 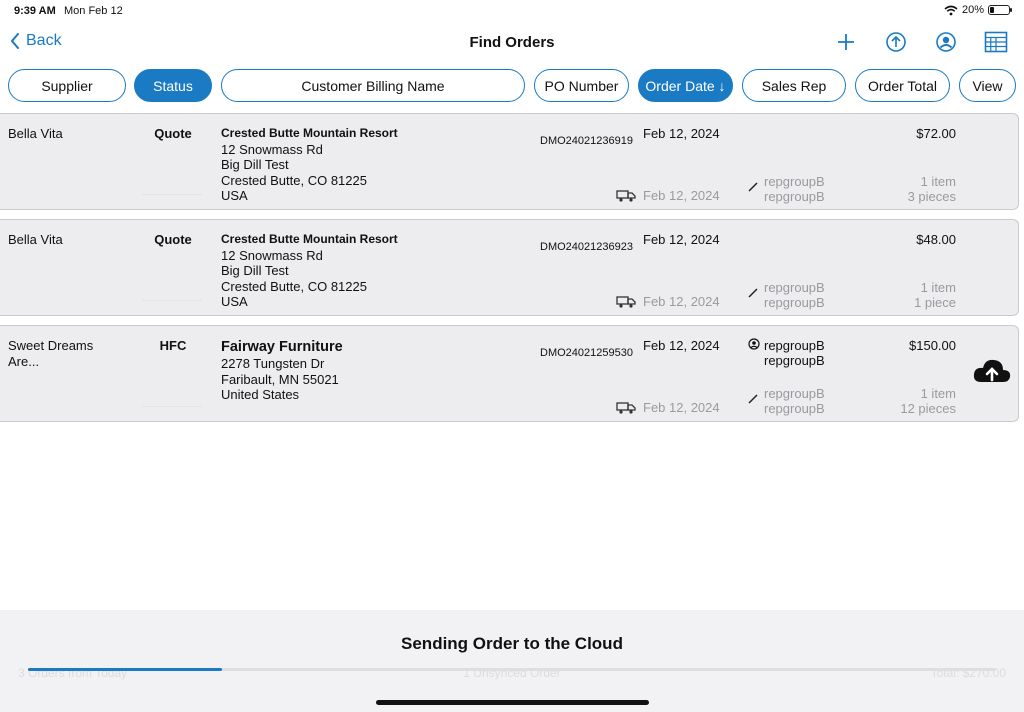 What do you see at coordinates (935, 302) in the screenshot?
I see `piece-count: 1 piece` at bounding box center [935, 302].